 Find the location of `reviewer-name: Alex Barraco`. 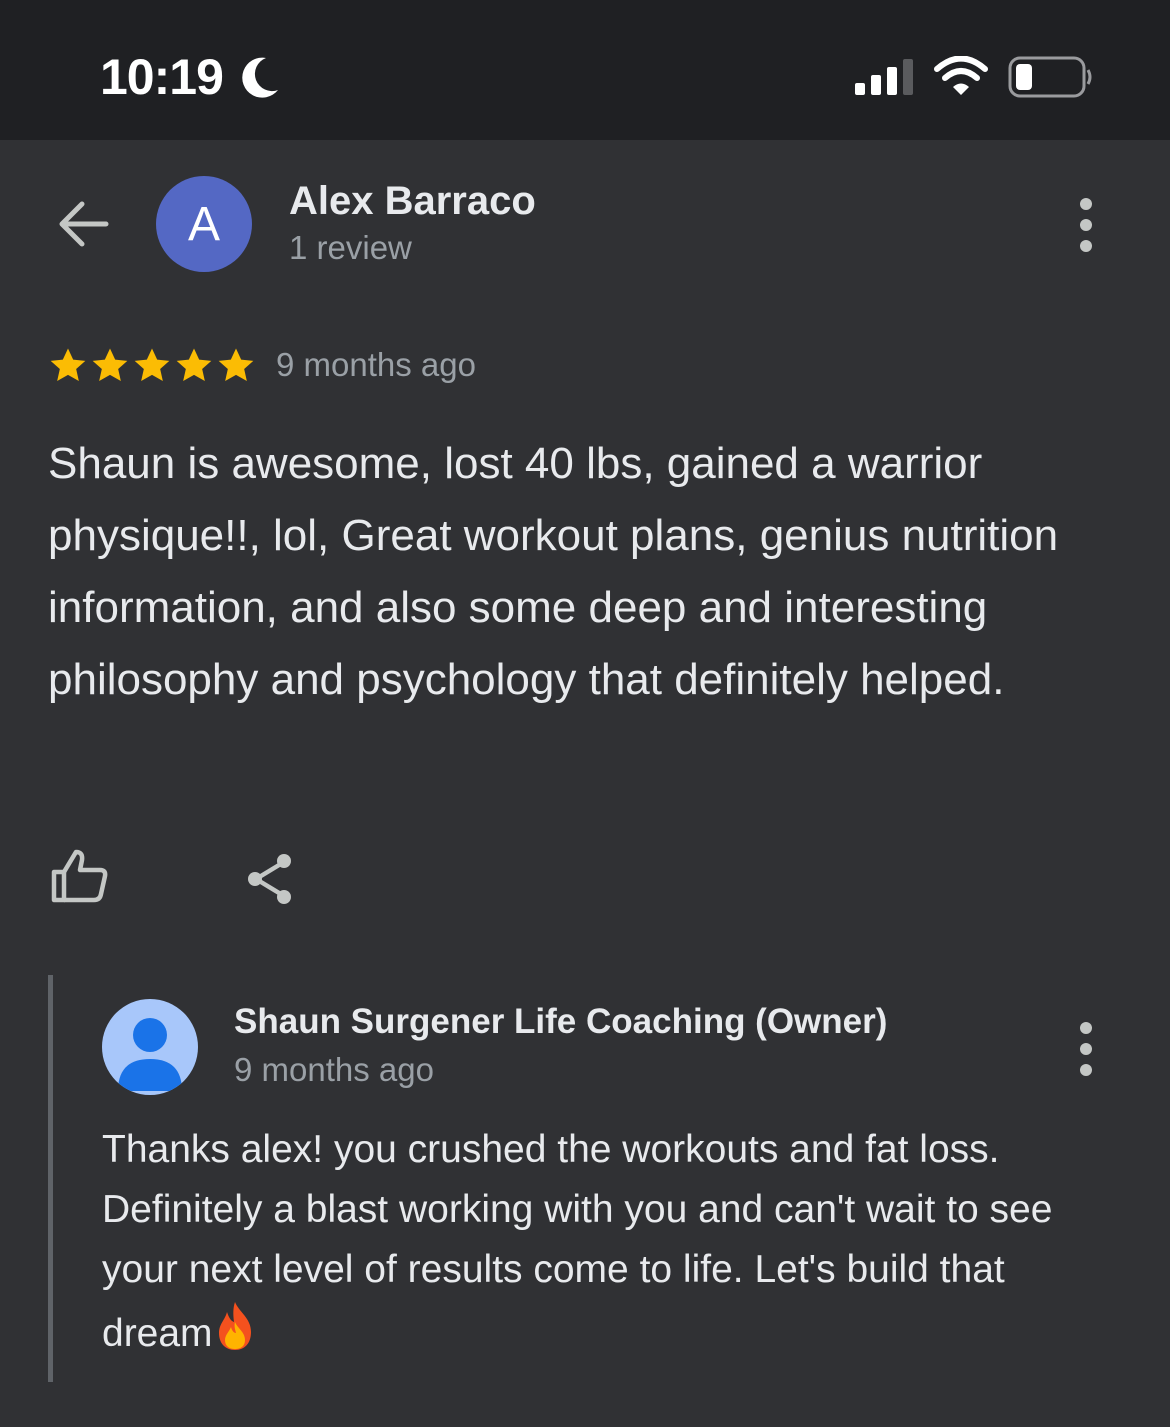

reviewer-name: Alex Barraco is located at coordinates (412, 201).